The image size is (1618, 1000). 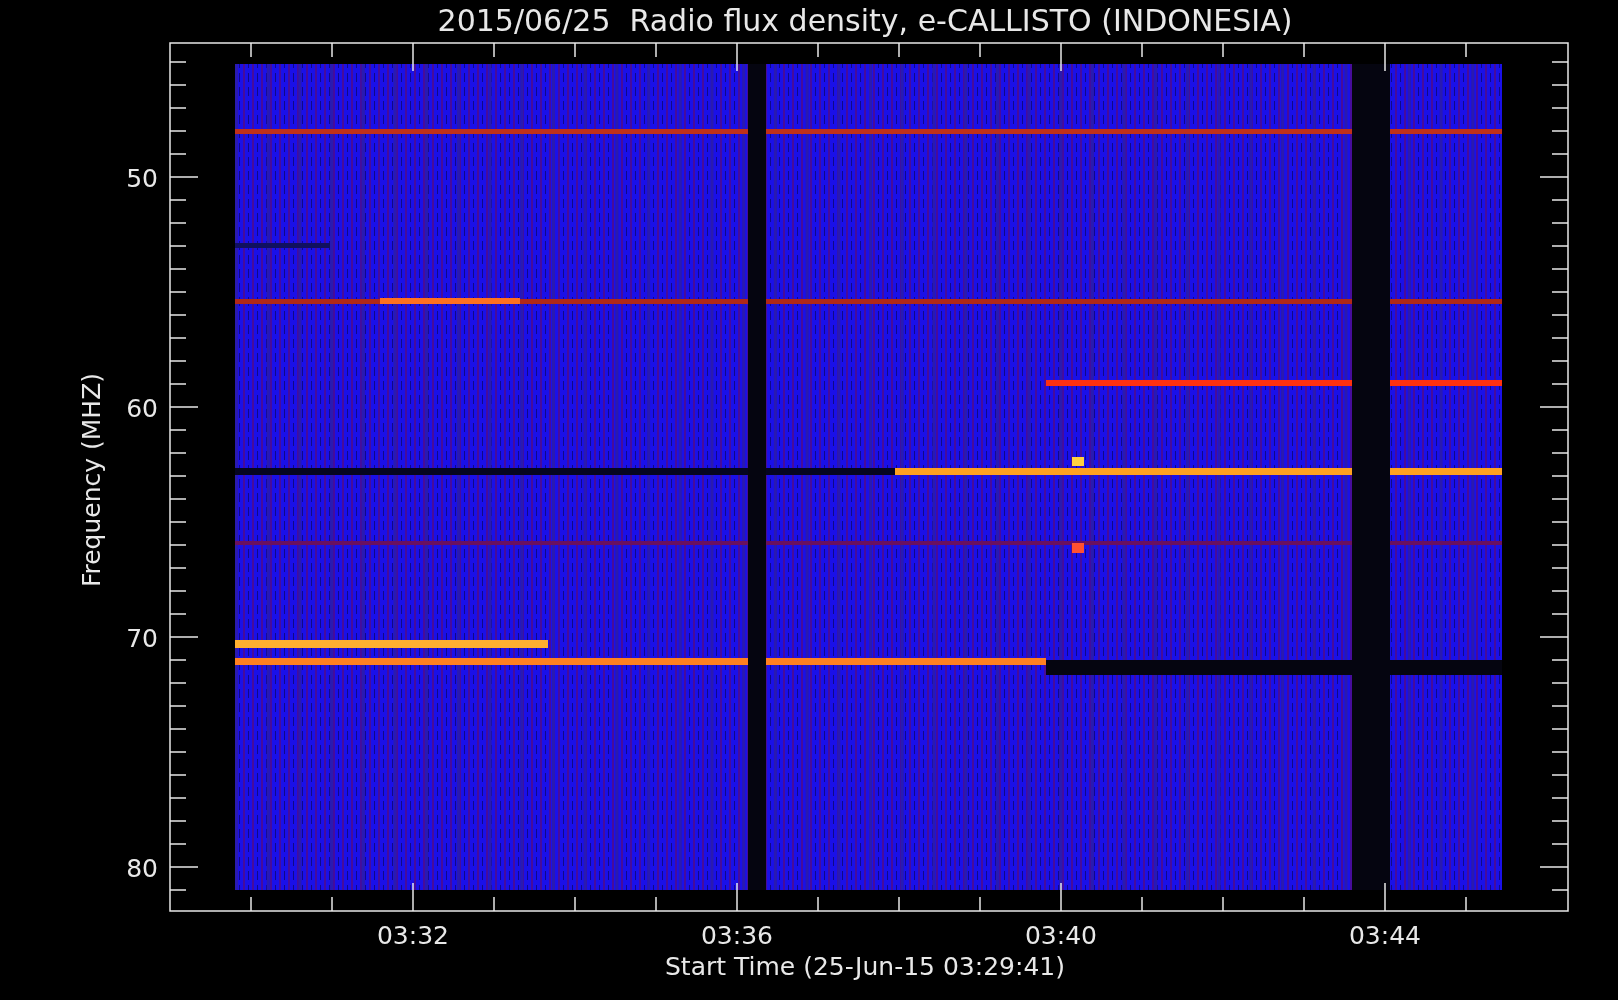 I want to click on y-tick-label: 70, so click(x=142, y=638).